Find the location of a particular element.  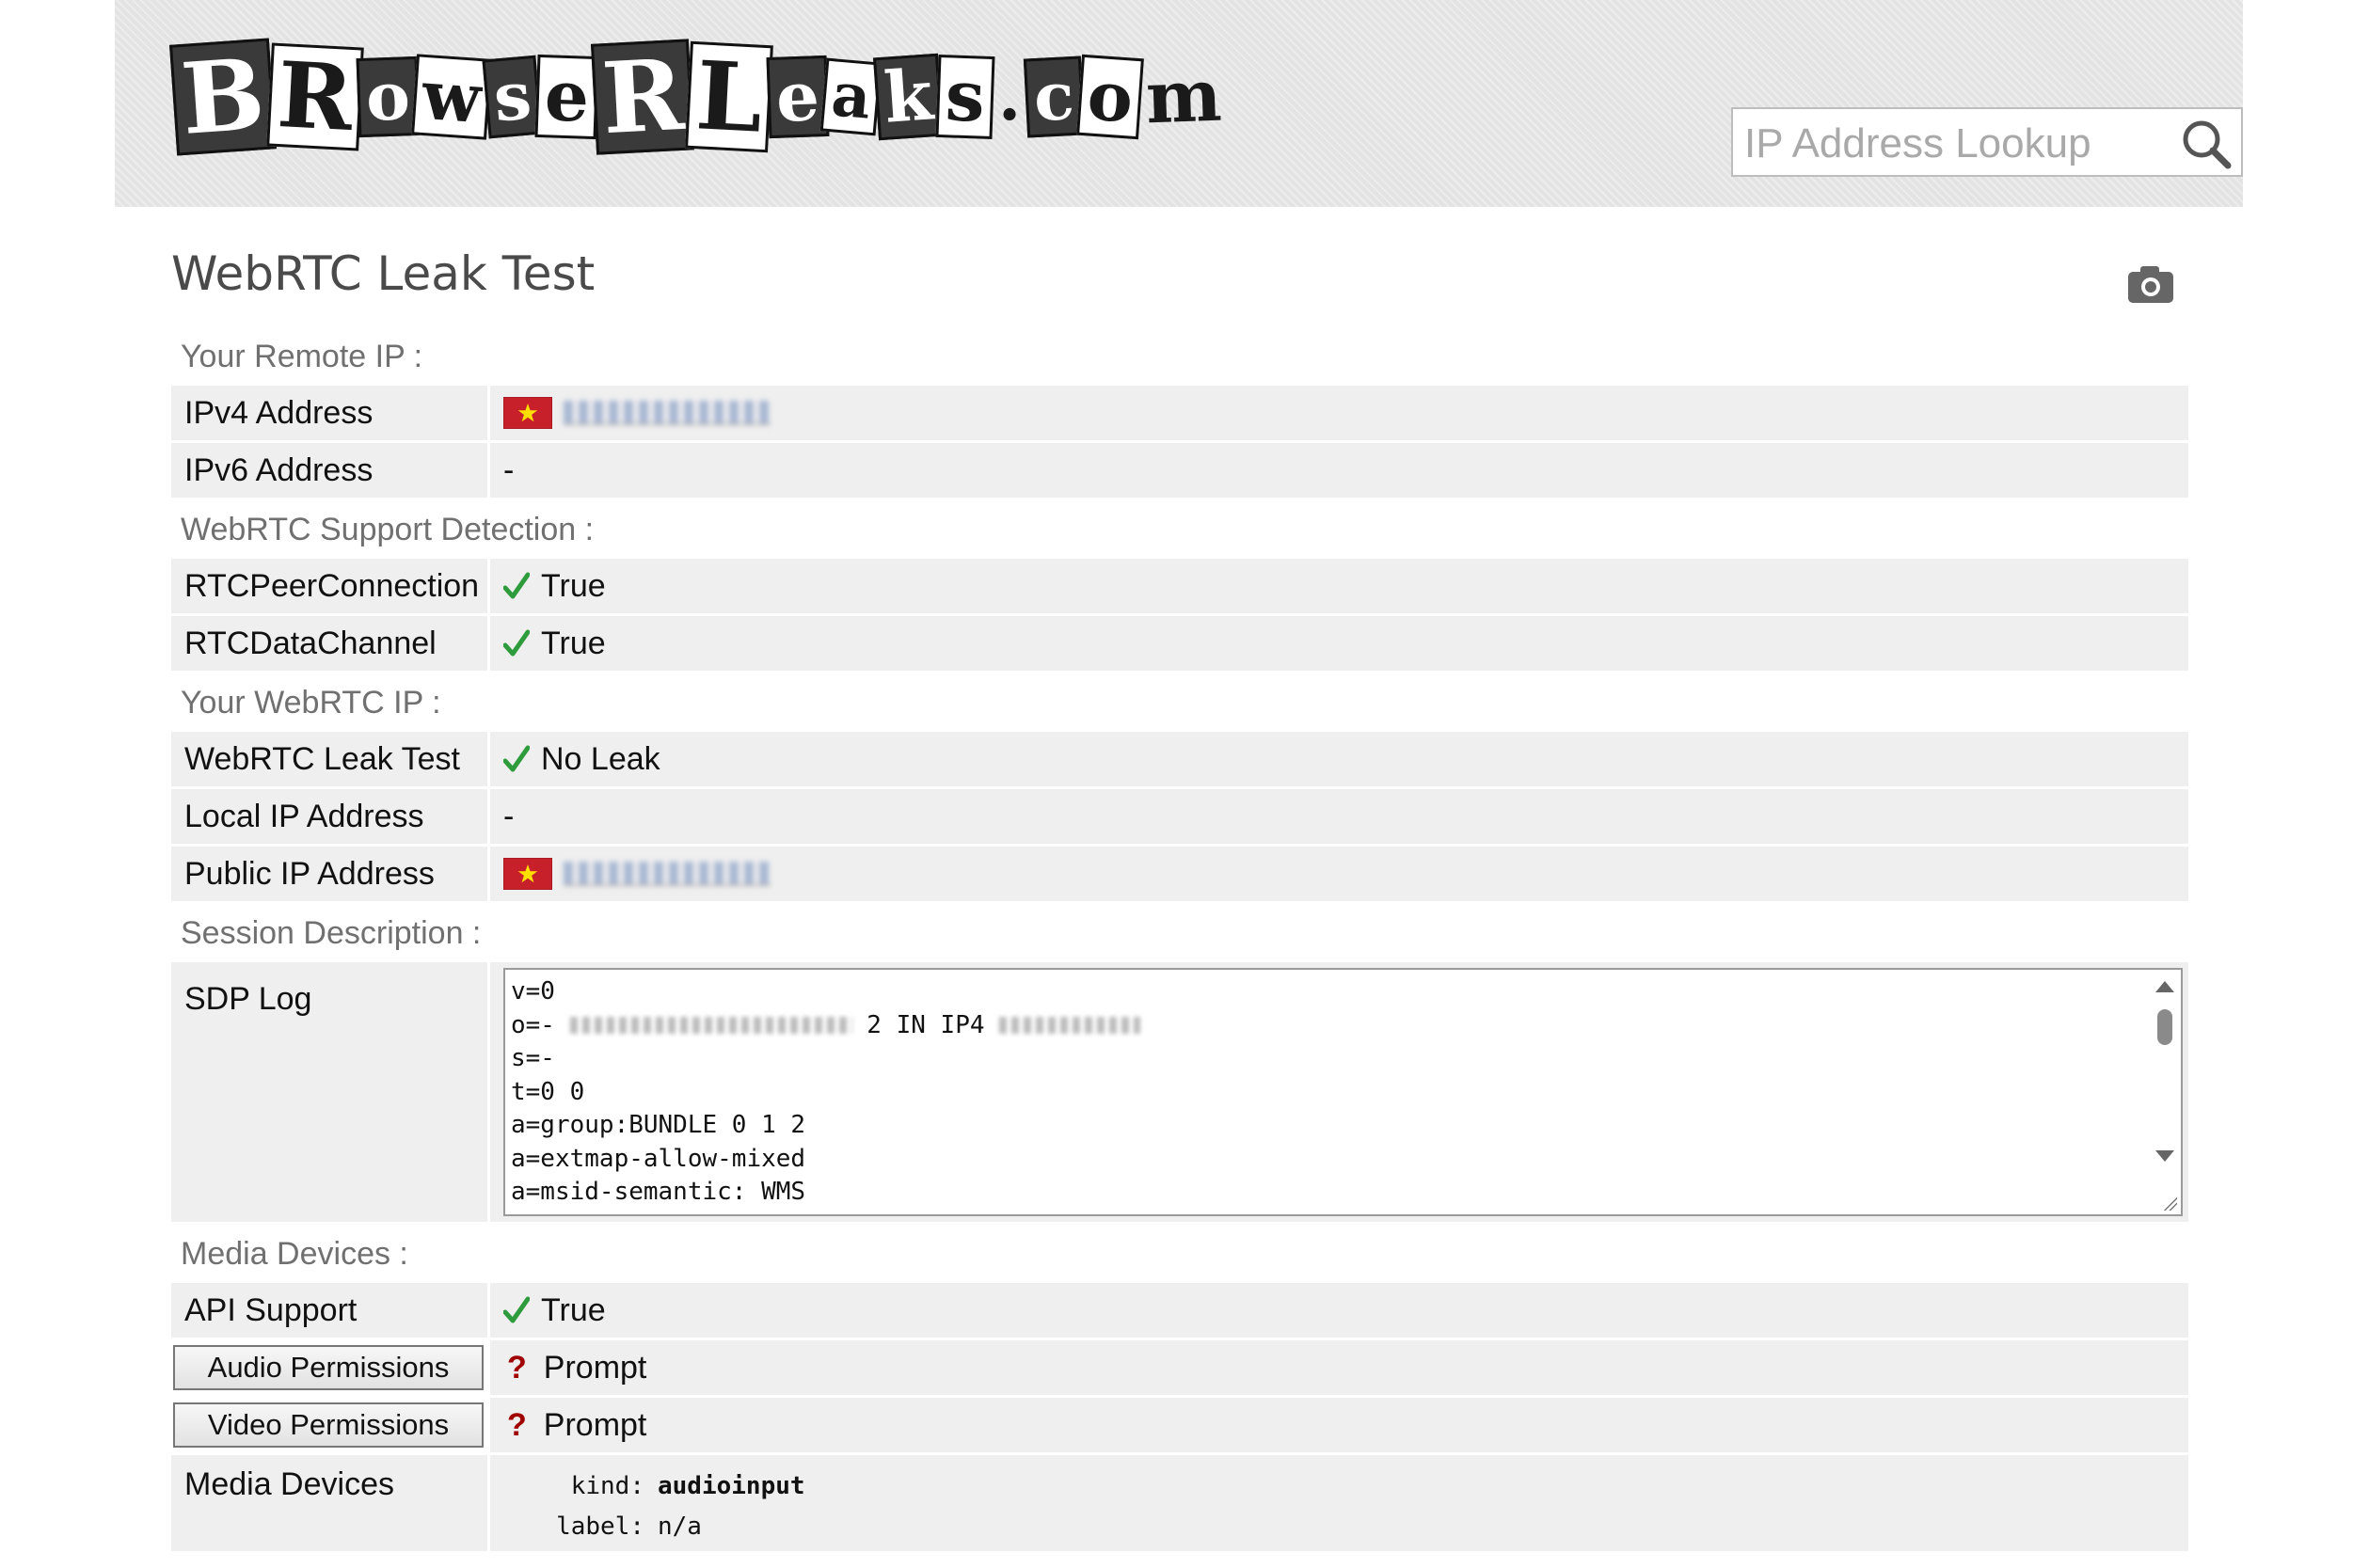

local-ip-label: Local IP Address is located at coordinates (329, 816).